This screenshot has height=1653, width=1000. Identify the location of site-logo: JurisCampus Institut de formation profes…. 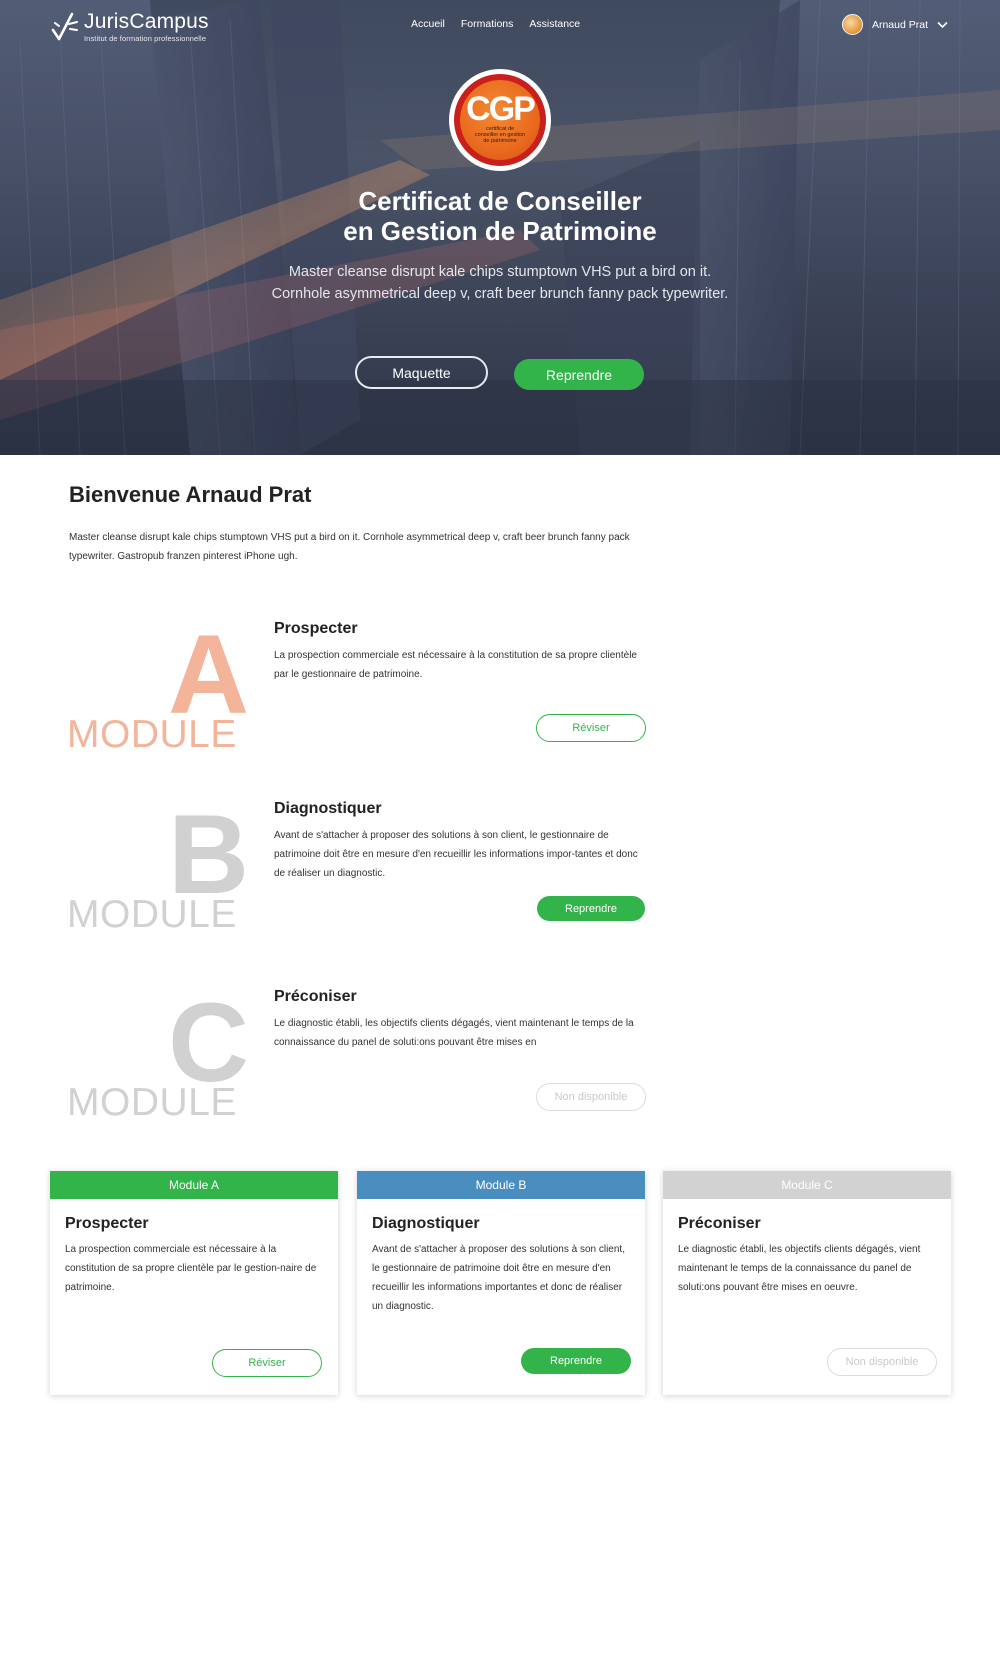
(129, 26).